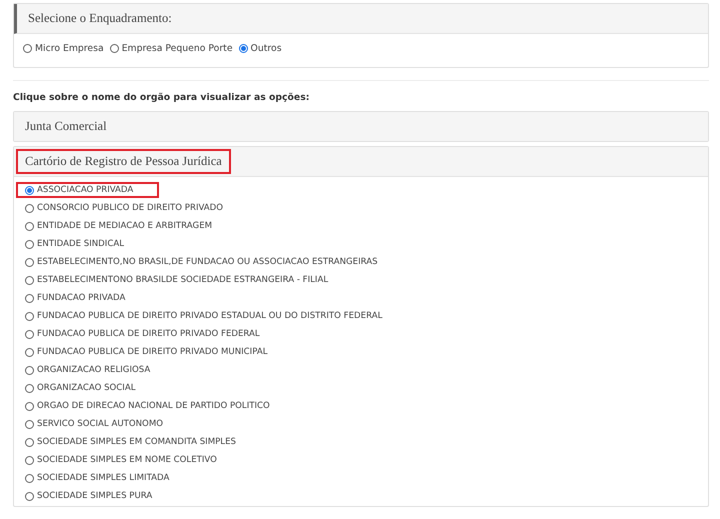  What do you see at coordinates (123, 161) in the screenshot?
I see `orgao-title: Cartório de Registro de Pessoa Jurídica` at bounding box center [123, 161].